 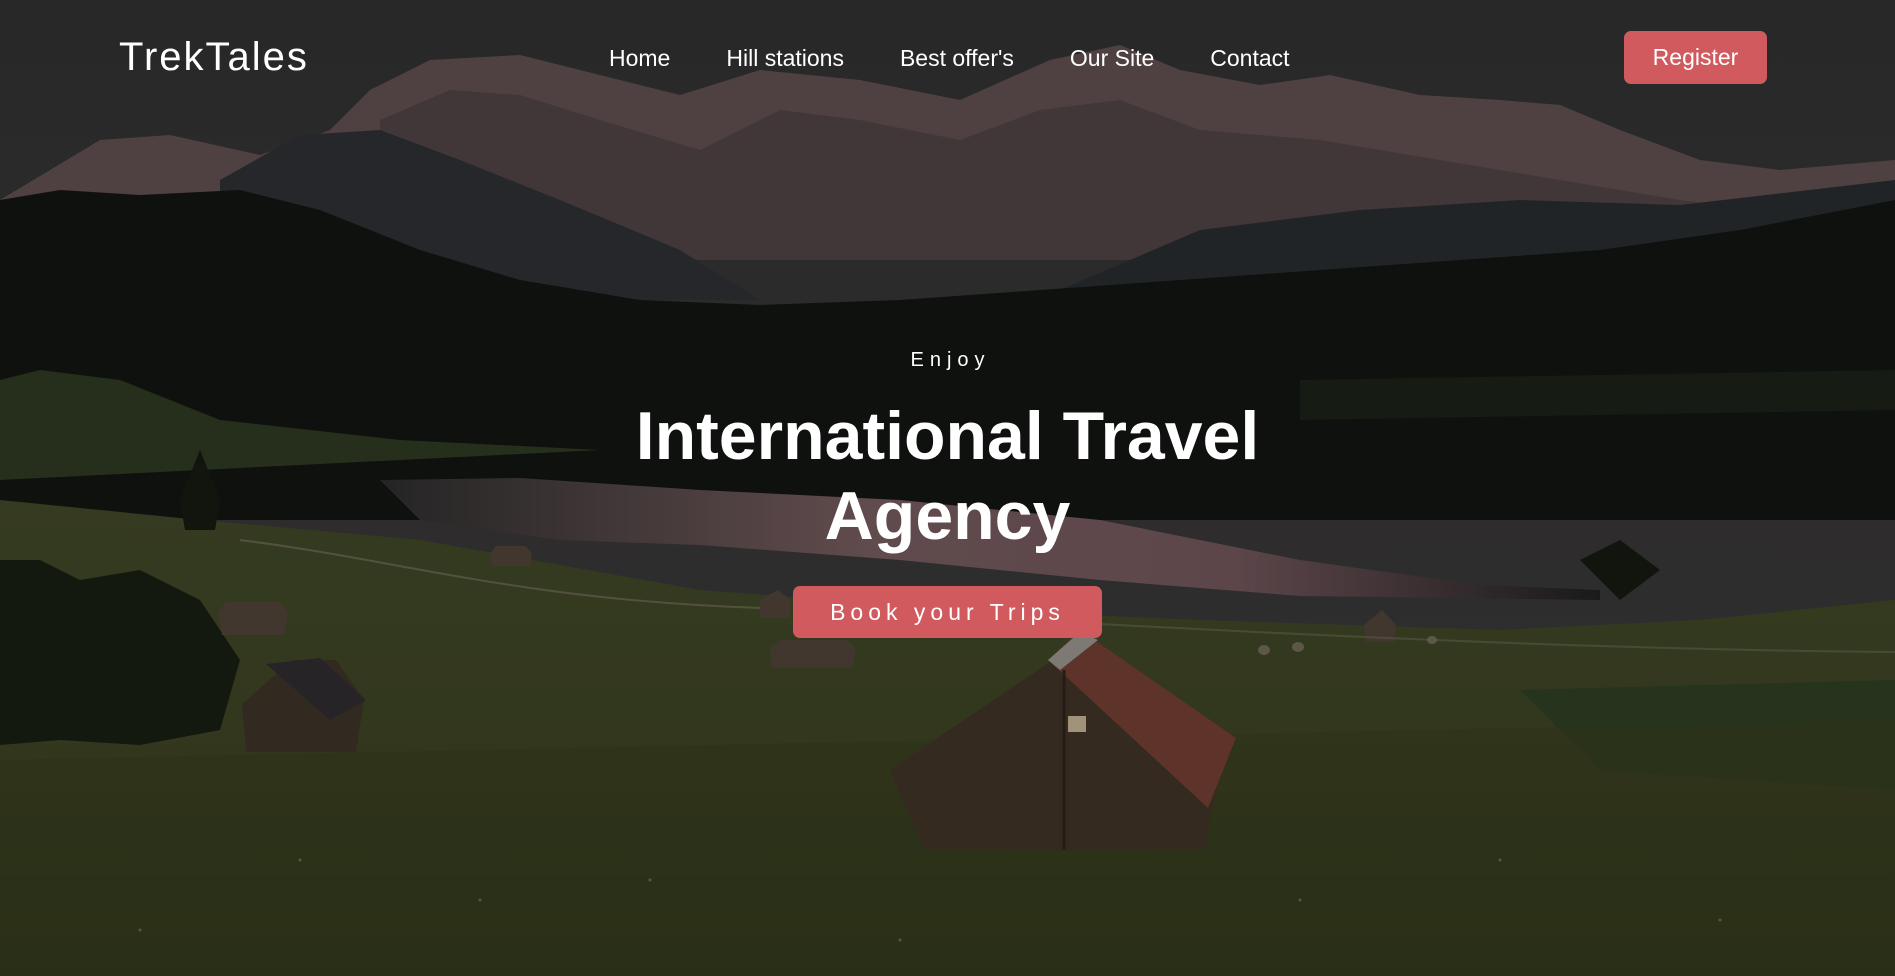 I want to click on register-button: Register, so click(x=1695, y=57).